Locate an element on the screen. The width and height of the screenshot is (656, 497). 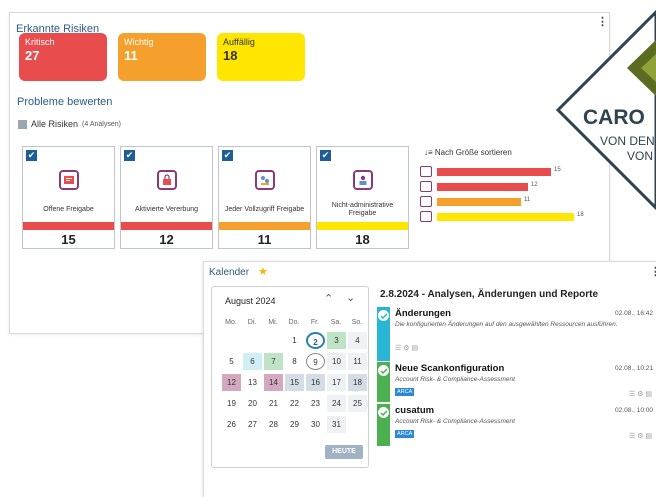
calendar-day: 7 is located at coordinates (273, 361).